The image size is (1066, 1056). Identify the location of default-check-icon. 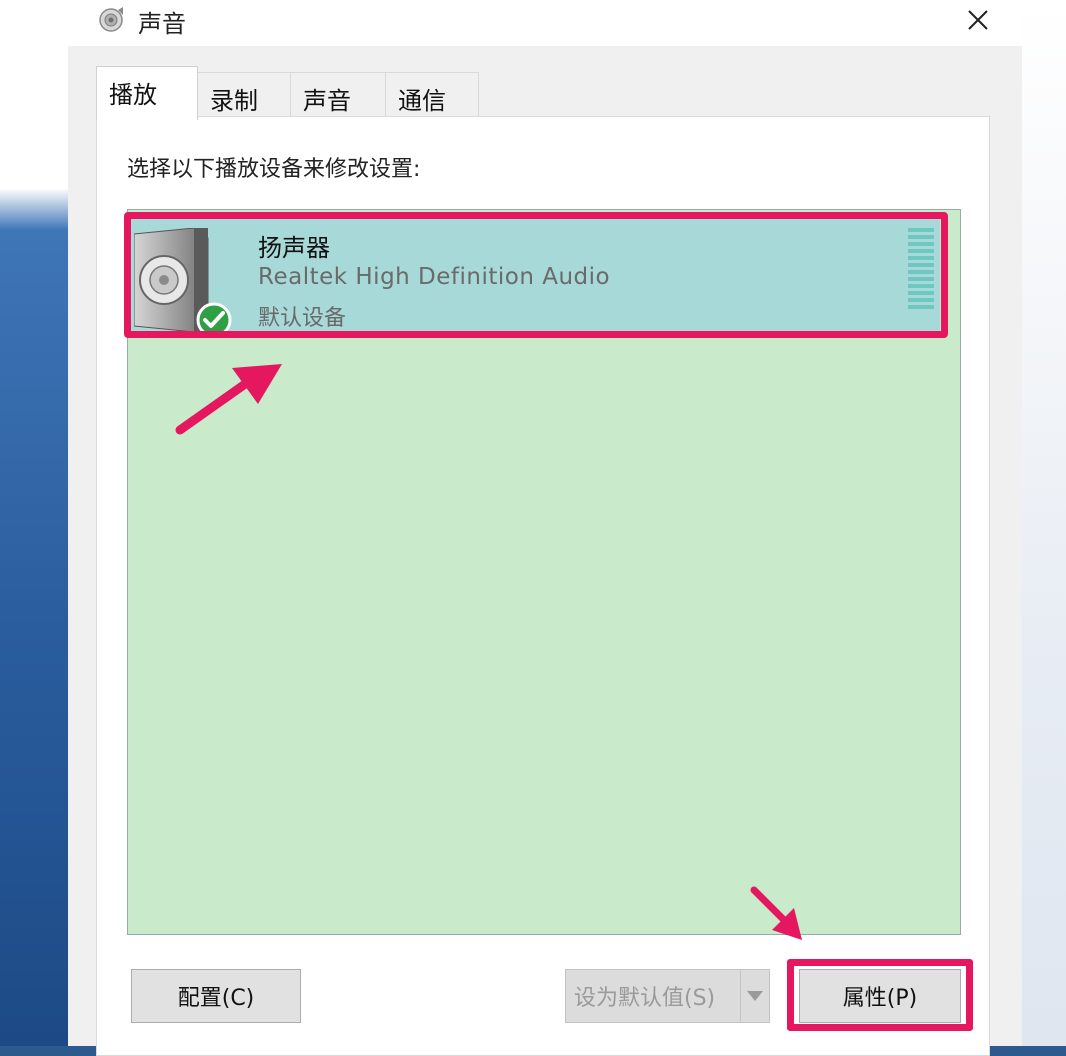
(214, 320).